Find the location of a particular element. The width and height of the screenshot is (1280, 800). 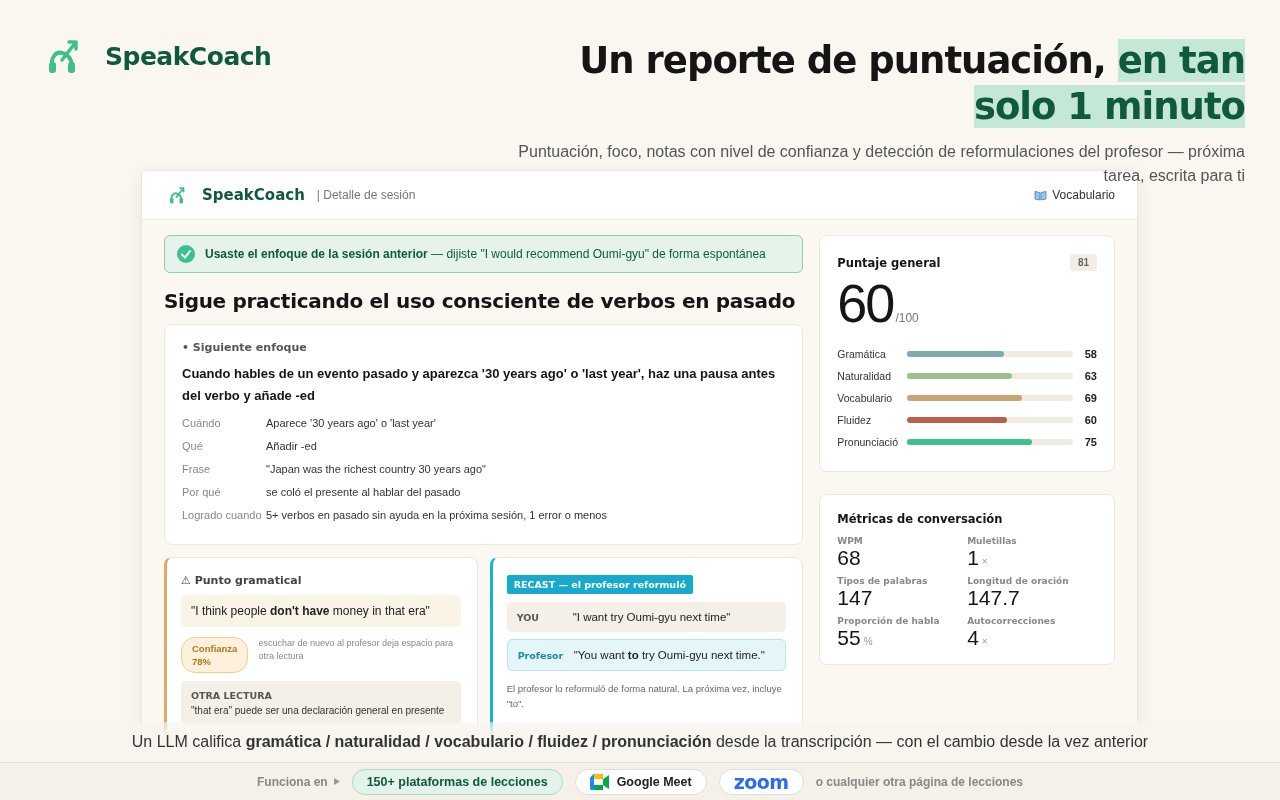

category-label: Pronunciació is located at coordinates (868, 442).